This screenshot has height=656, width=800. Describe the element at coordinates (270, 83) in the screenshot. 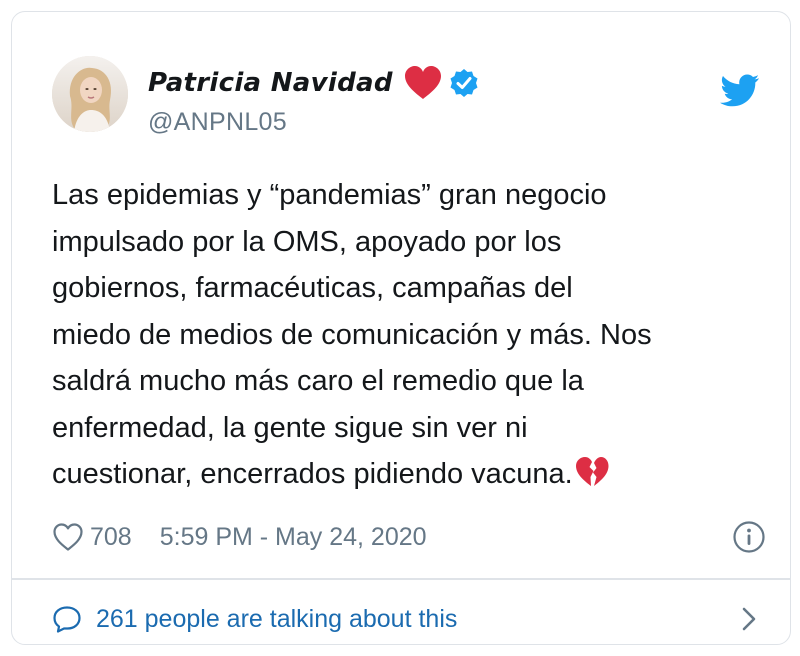

I see `author-display-name: Patricia Navidad` at that location.